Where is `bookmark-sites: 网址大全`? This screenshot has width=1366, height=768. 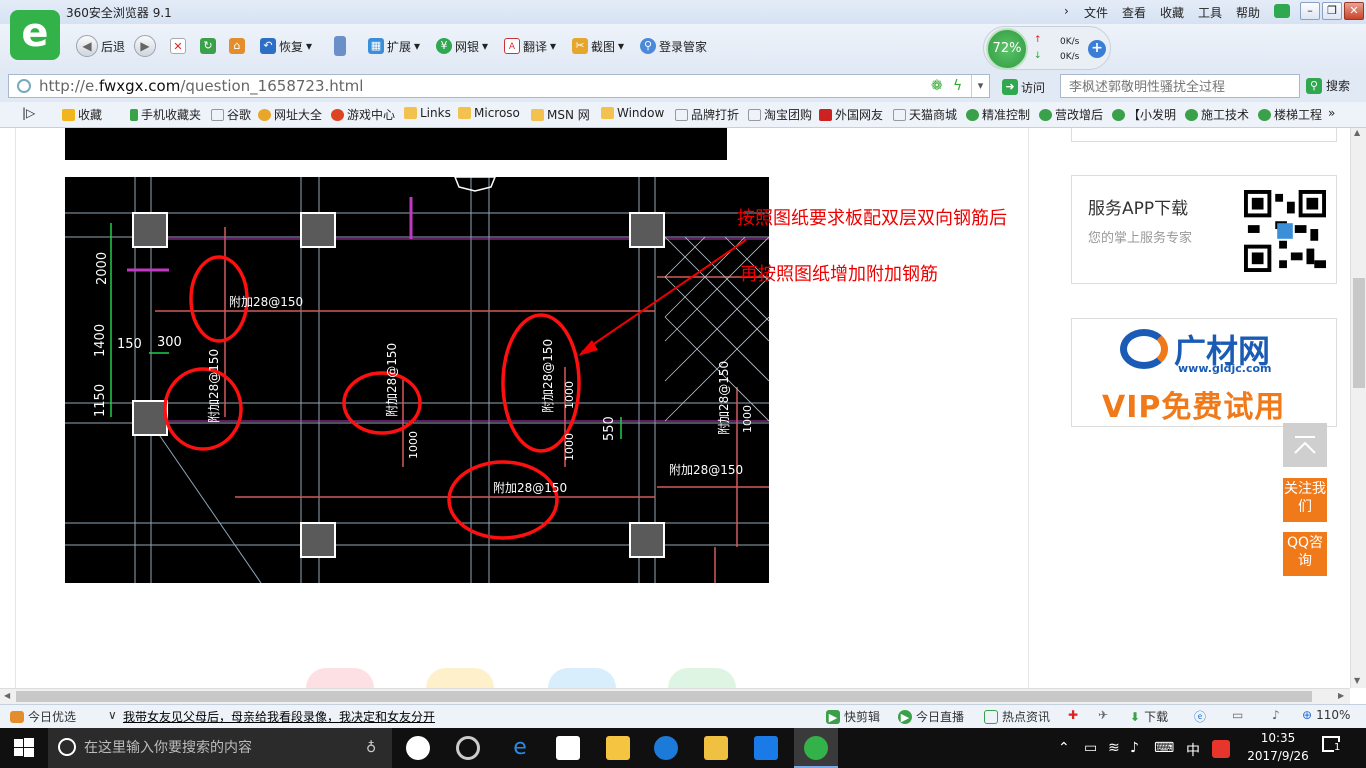
bookmark-sites: 网址大全 is located at coordinates (290, 114).